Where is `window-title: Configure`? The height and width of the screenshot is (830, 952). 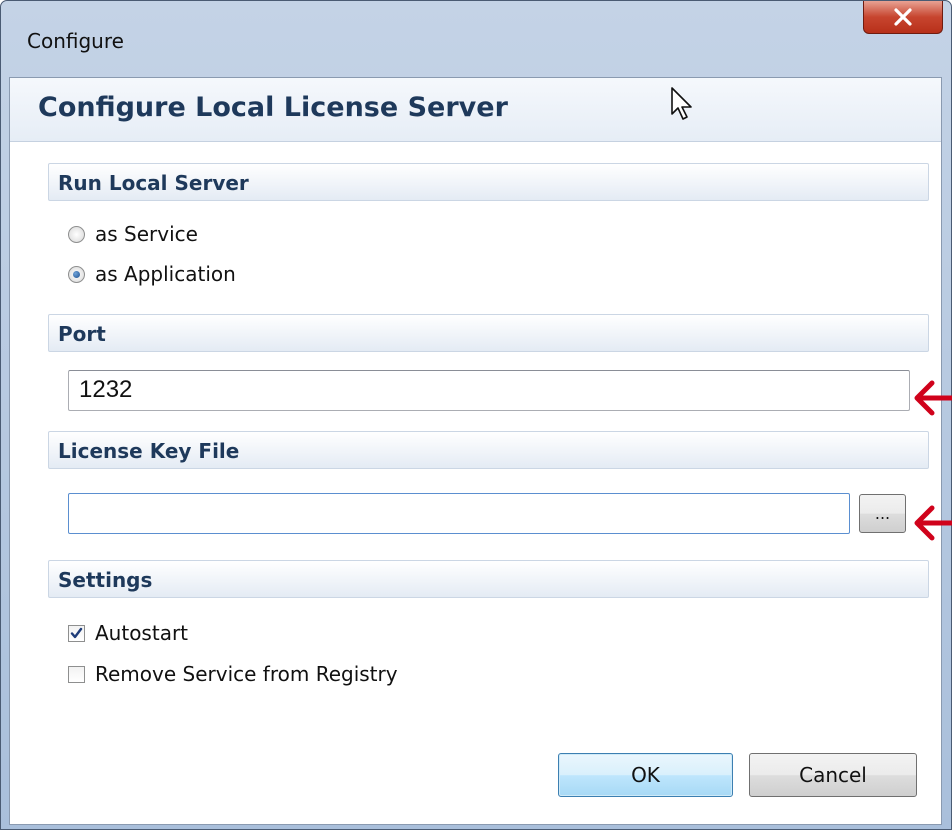
window-title: Configure is located at coordinates (75, 41).